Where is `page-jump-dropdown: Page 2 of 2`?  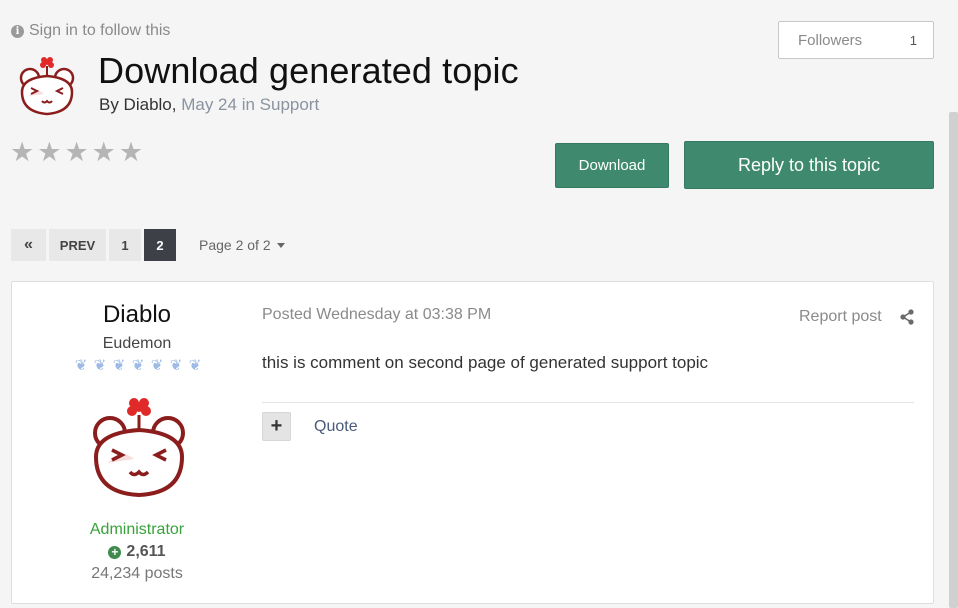
page-jump-dropdown: Page 2 of 2 is located at coordinates (242, 245).